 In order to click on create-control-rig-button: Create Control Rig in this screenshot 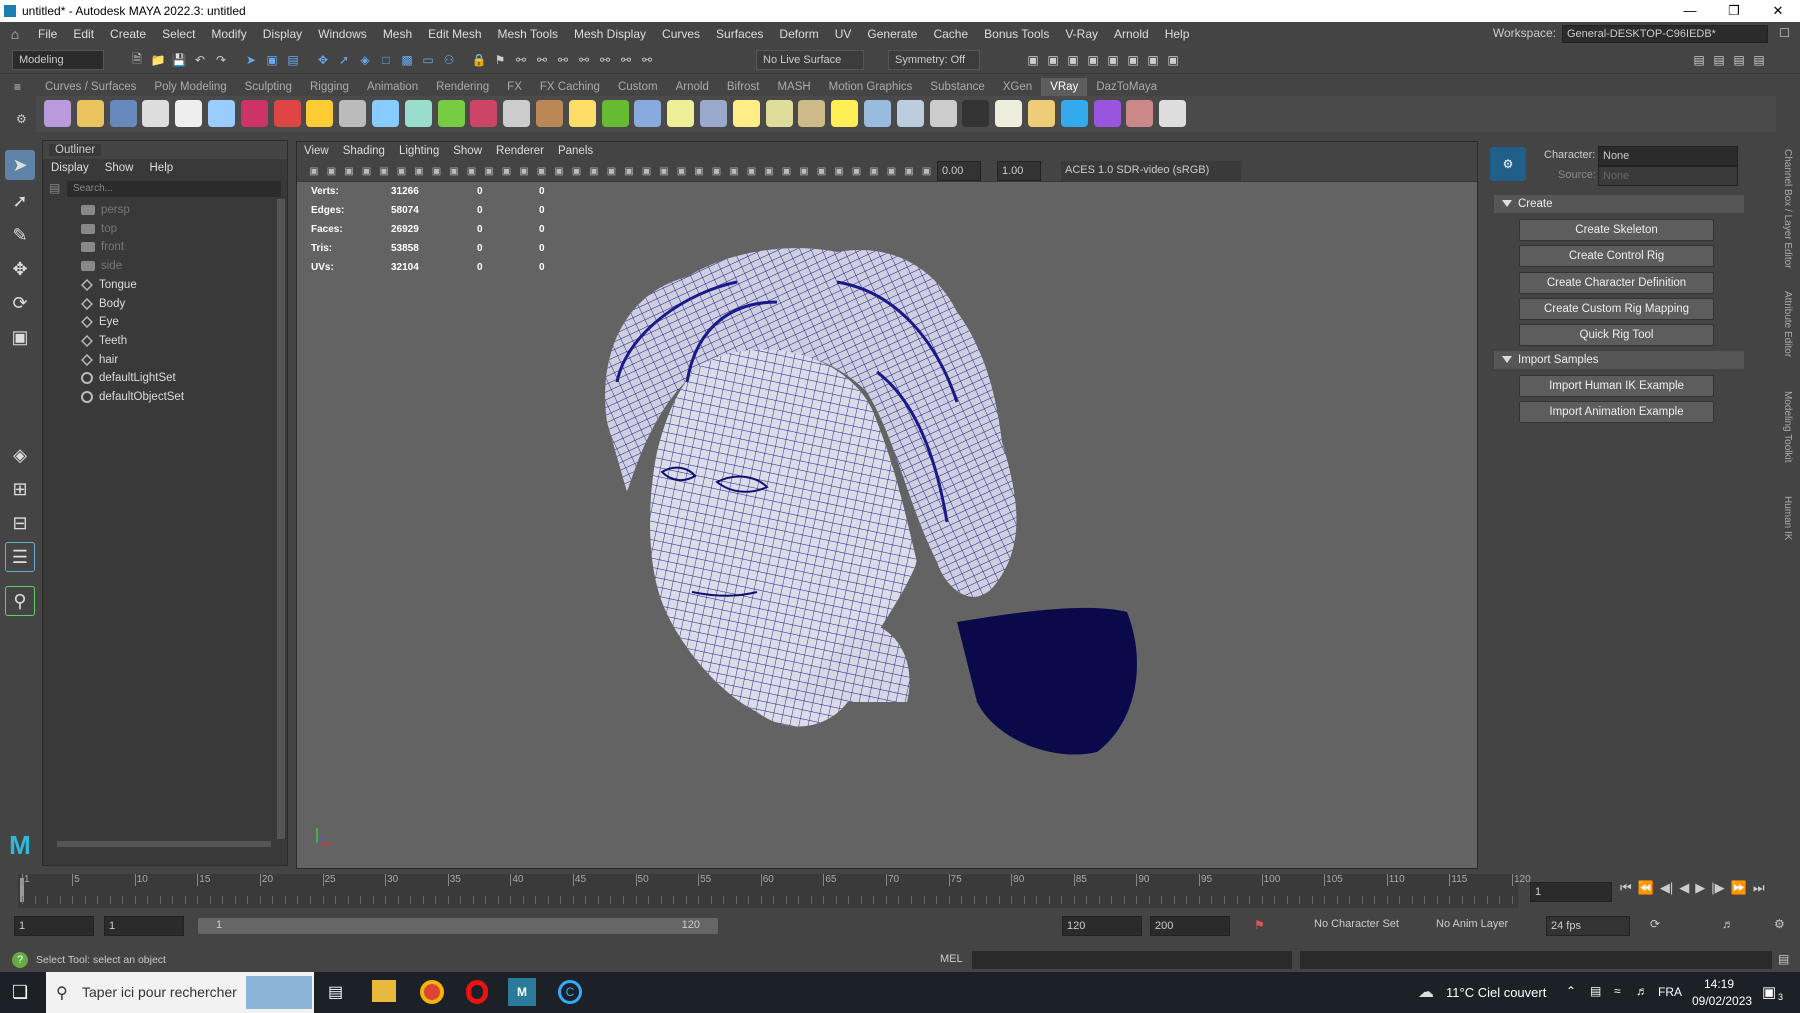, I will do `click(1616, 256)`.